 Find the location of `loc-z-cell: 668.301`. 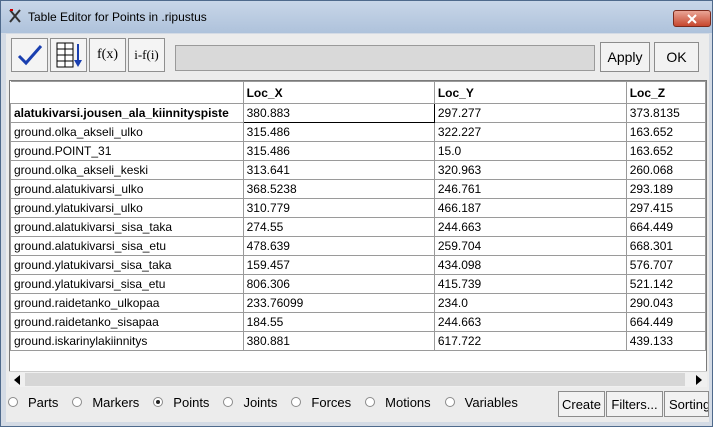

loc-z-cell: 668.301 is located at coordinates (665, 246).